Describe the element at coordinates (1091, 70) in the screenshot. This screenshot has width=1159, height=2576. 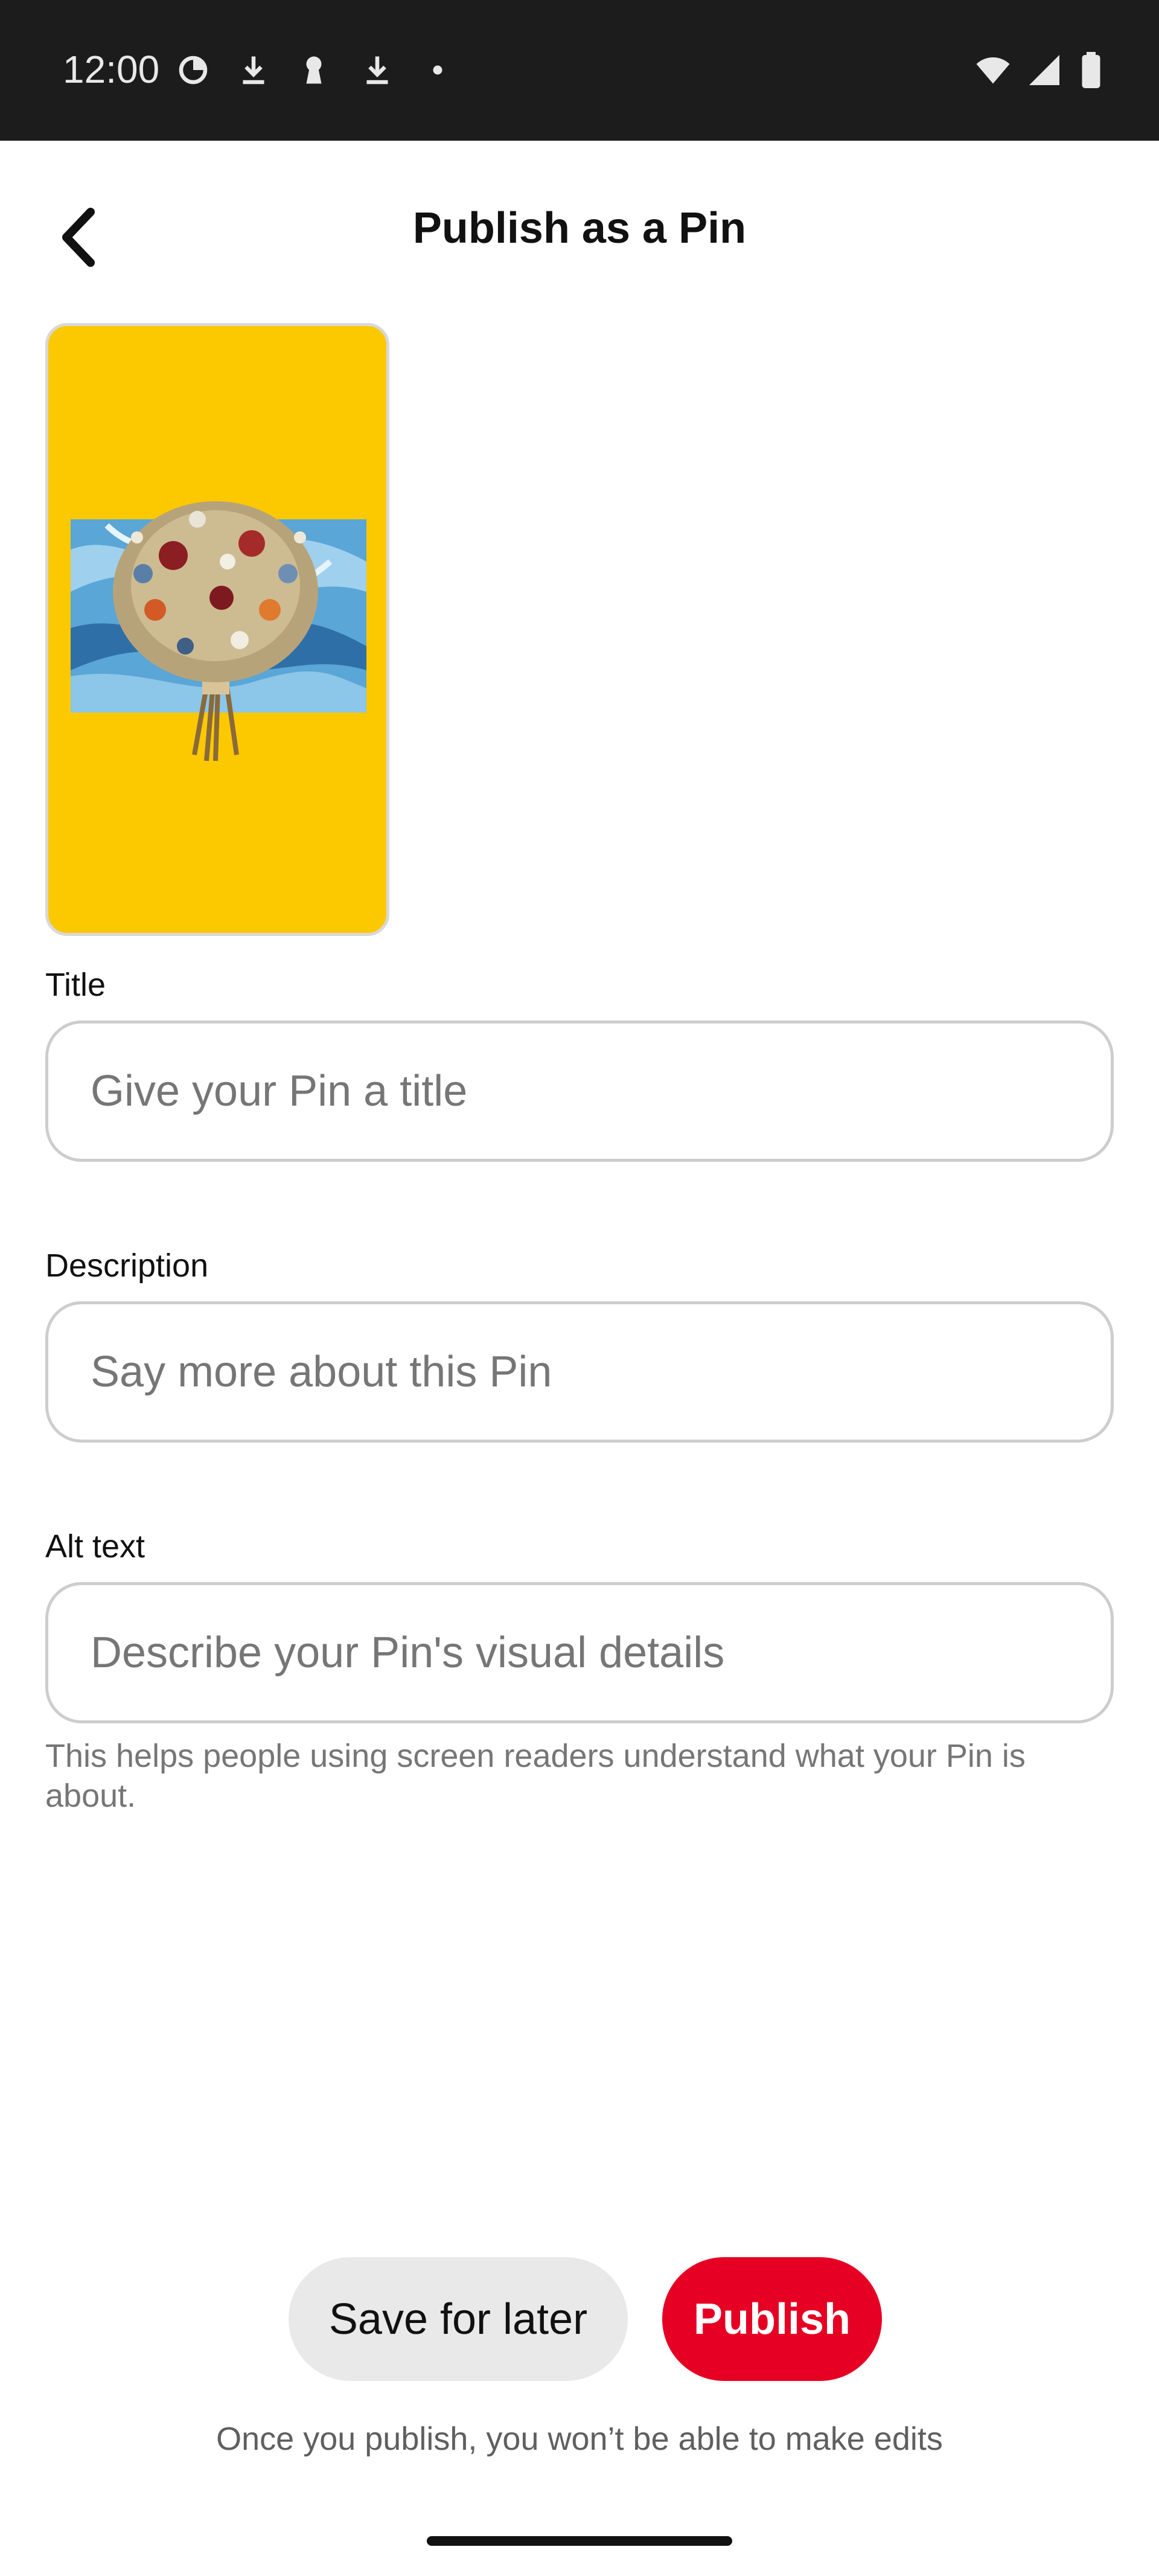
I see `battery-icon` at that location.